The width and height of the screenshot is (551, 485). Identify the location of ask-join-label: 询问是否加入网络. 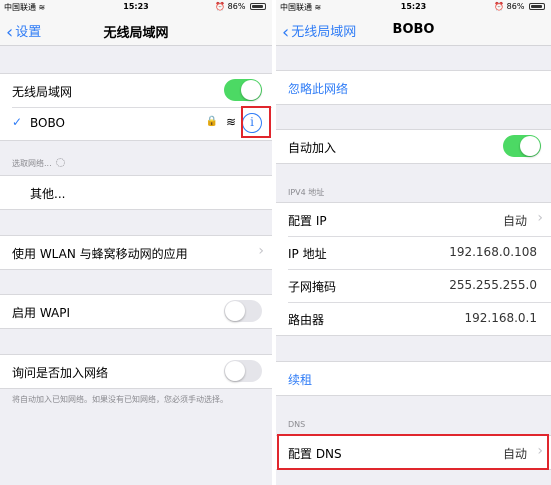
(60, 373).